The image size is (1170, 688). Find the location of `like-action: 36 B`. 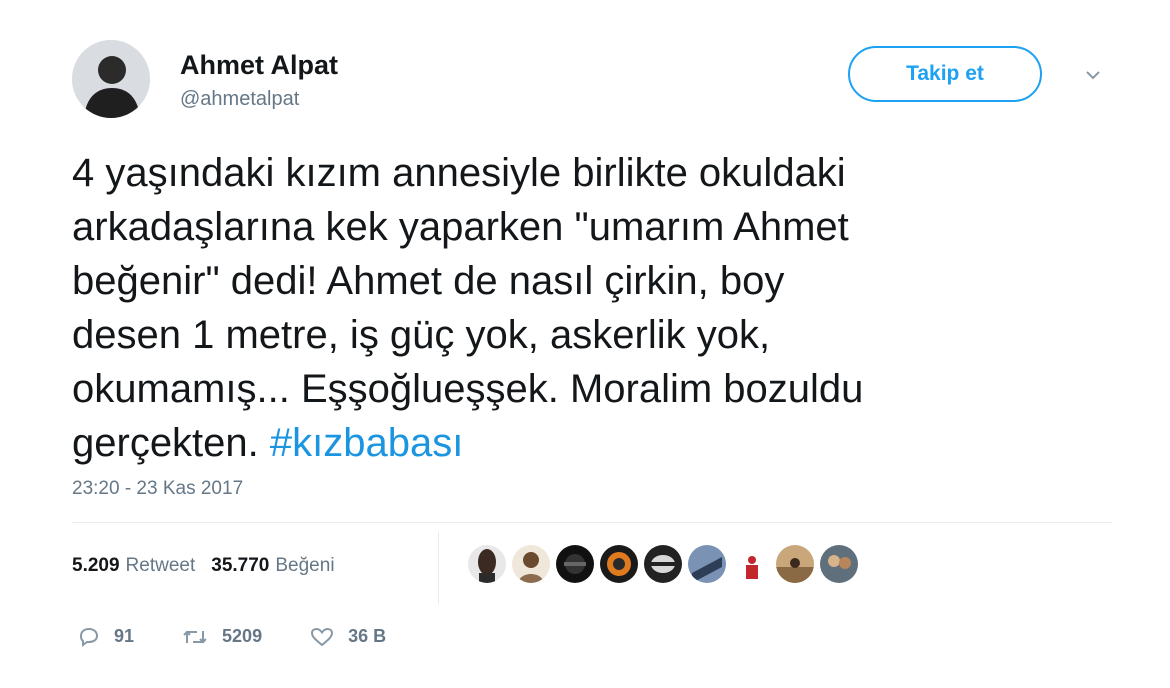

like-action: 36 B is located at coordinates (348, 636).